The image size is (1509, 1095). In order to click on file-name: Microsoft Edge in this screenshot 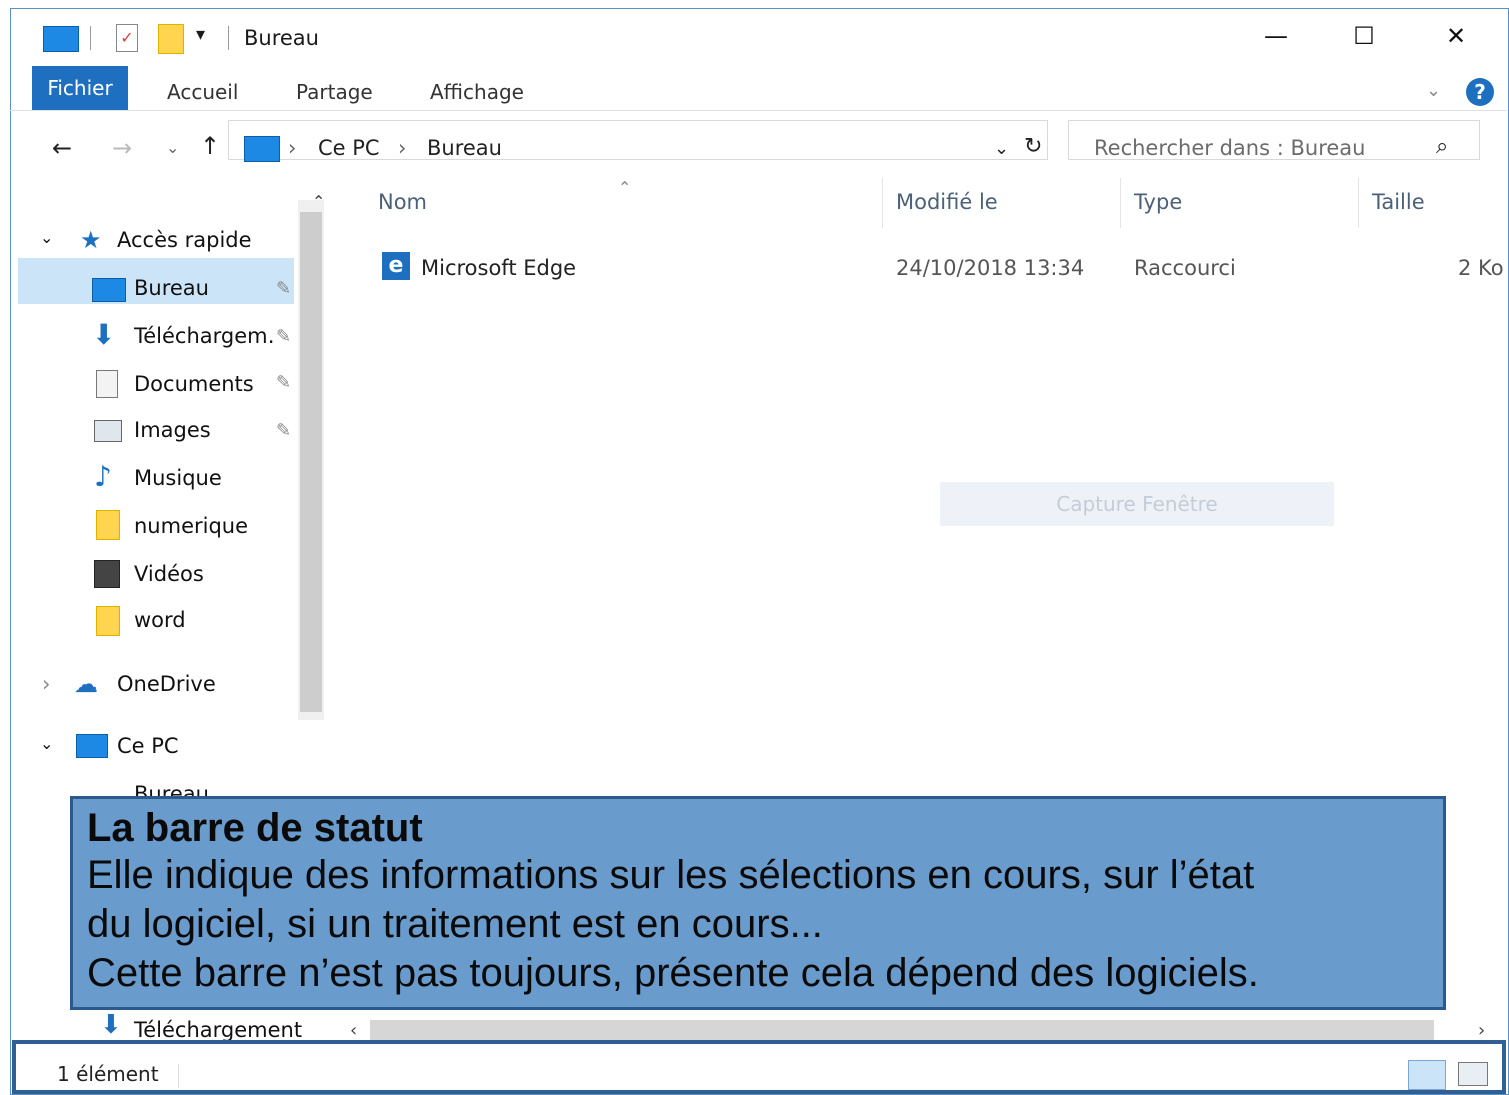, I will do `click(498, 268)`.